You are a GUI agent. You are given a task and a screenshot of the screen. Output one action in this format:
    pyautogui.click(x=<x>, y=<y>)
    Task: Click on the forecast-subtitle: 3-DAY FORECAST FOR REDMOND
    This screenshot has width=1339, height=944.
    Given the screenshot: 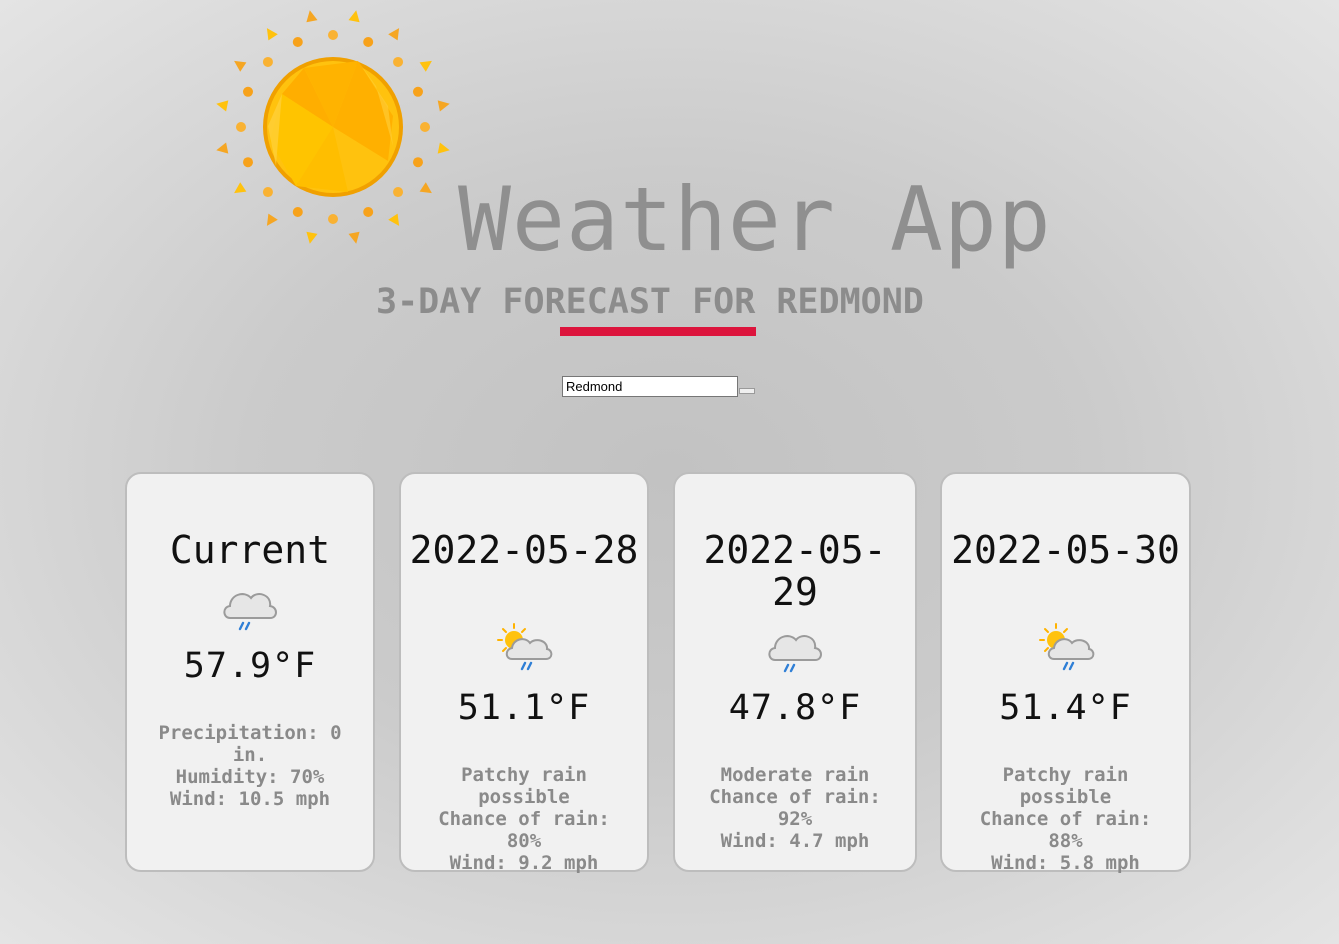 What is the action you would take?
    pyautogui.click(x=650, y=302)
    